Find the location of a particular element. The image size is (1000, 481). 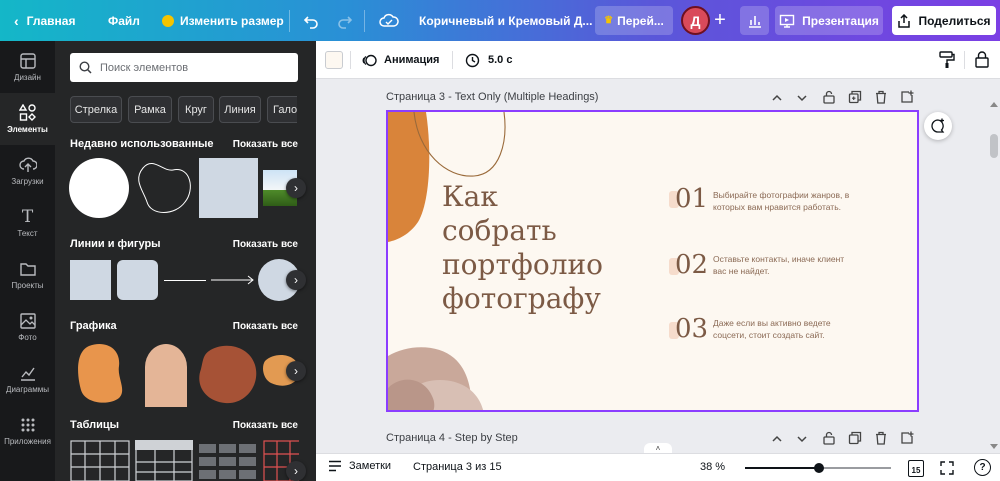

share-button: Поделиться is located at coordinates (944, 20).